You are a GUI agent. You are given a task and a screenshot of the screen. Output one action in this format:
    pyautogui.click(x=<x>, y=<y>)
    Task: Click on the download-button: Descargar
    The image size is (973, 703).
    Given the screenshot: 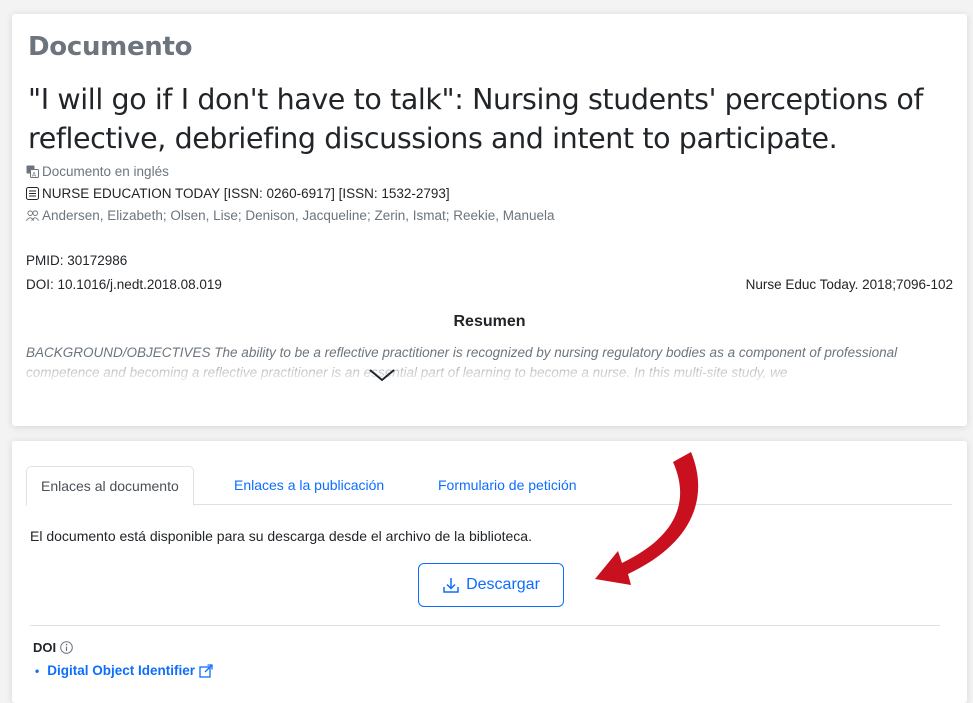 What is the action you would take?
    pyautogui.click(x=491, y=585)
    